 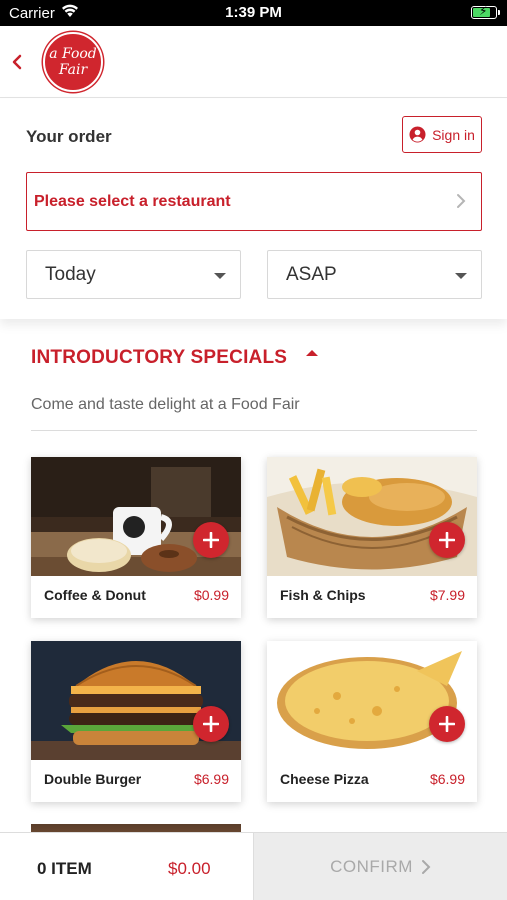 I want to click on item-name: Fish & Chips, so click(x=323, y=595).